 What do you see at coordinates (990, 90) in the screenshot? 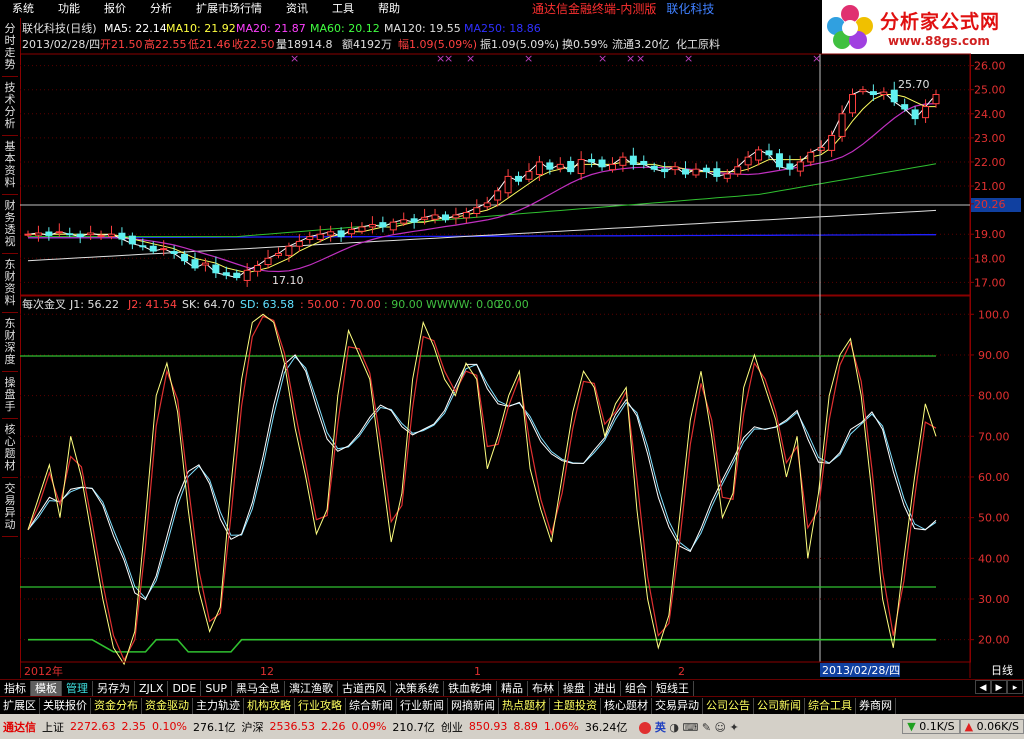
I see `price-tick-label: 25.00` at bounding box center [990, 90].